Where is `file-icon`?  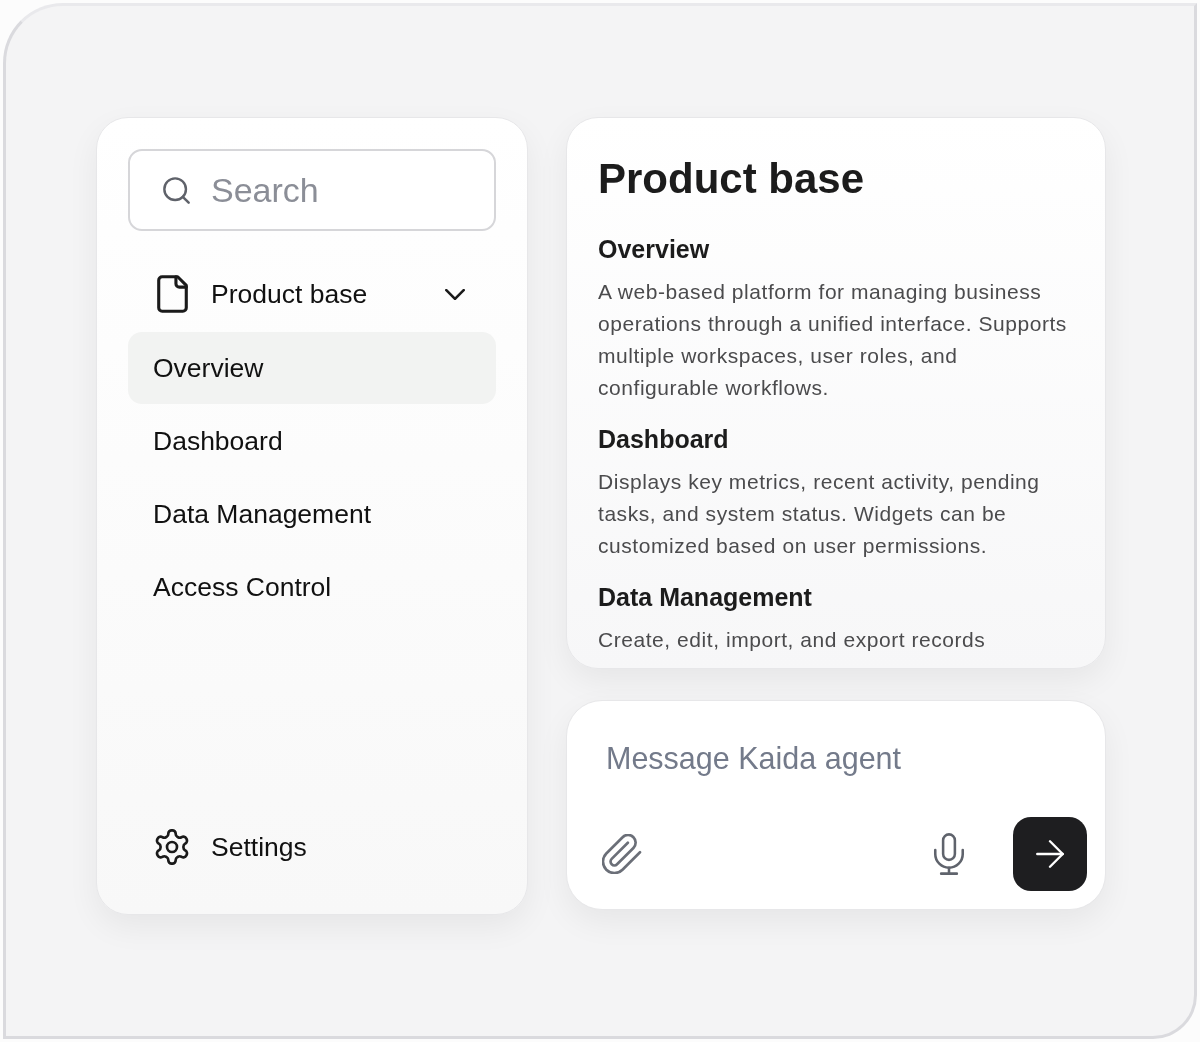
file-icon is located at coordinates (172, 294).